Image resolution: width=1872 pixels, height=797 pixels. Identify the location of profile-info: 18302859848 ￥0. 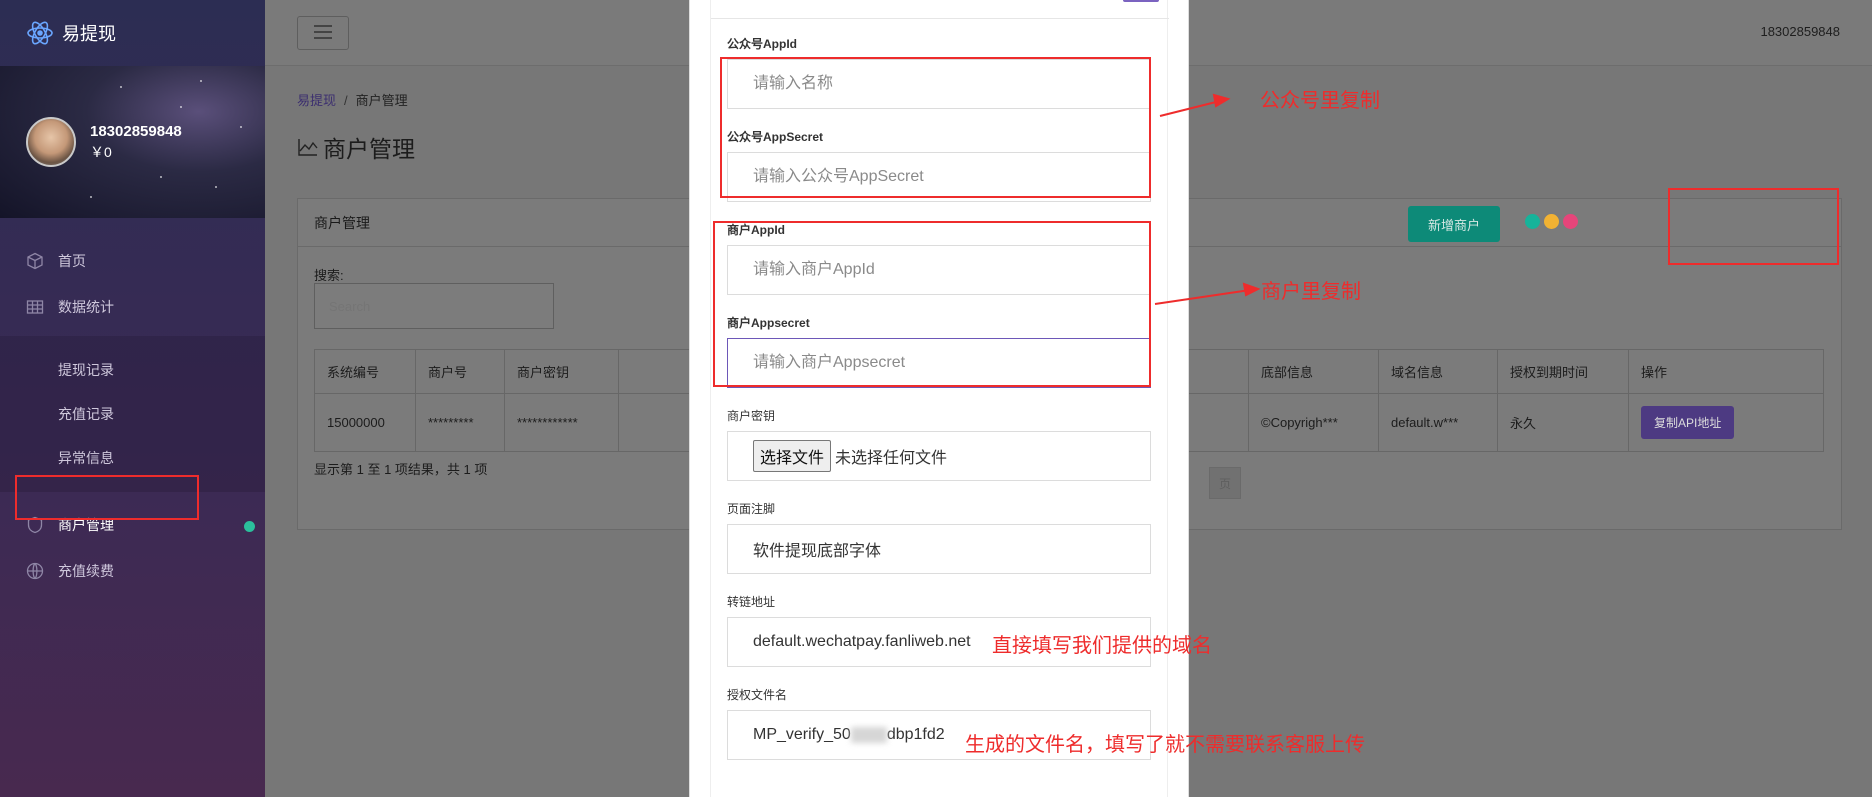
(136, 142).